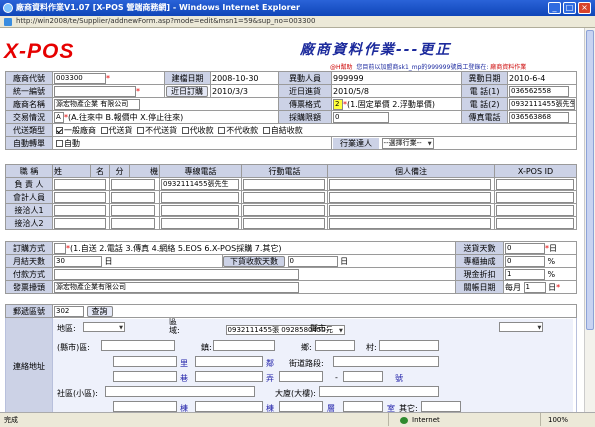 This screenshot has width=595, height=427. What do you see at coordinates (244, 345) in the screenshot?
I see `town-input` at bounding box center [244, 345].